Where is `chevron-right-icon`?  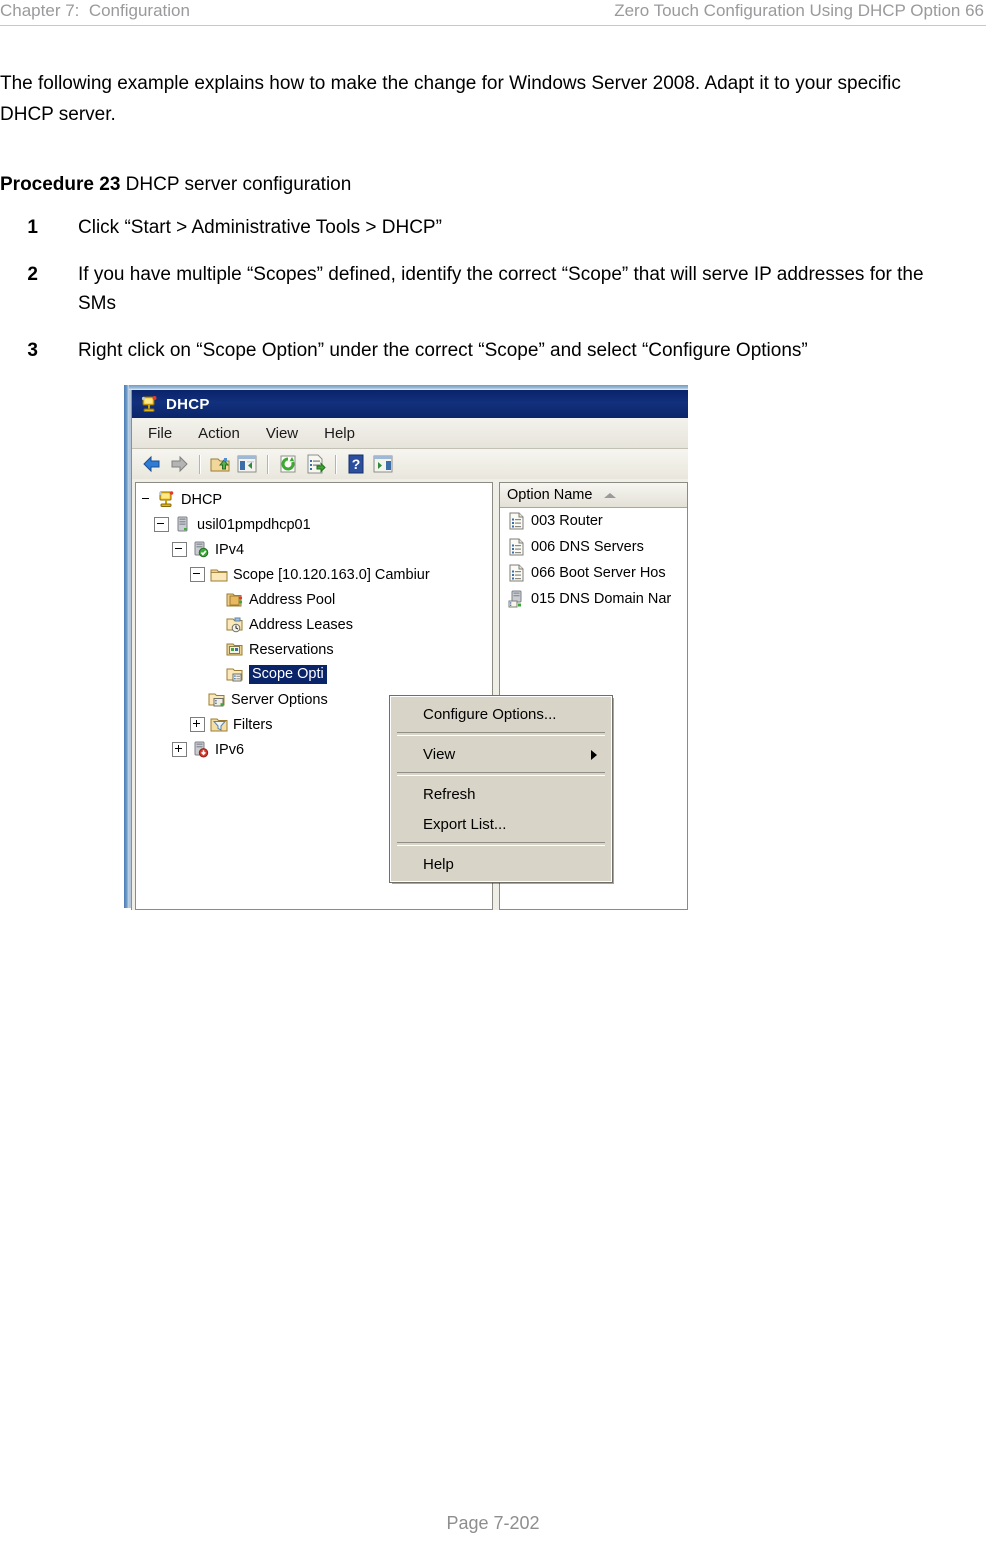 chevron-right-icon is located at coordinates (594, 755).